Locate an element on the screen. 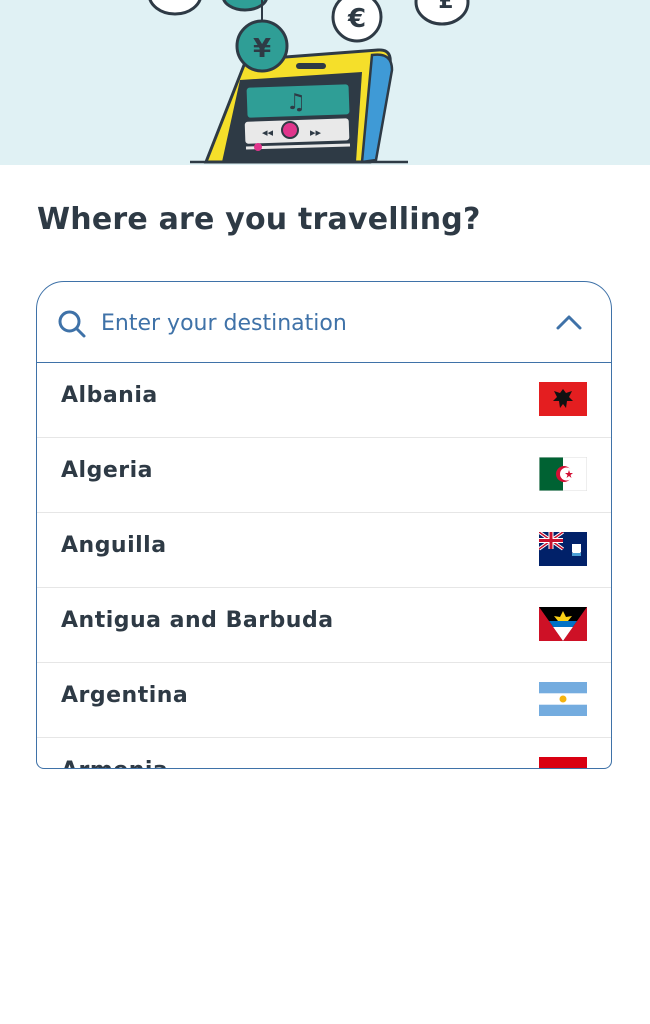 The height and width of the screenshot is (1024, 650). flag-argentina-icon is located at coordinates (563, 699).